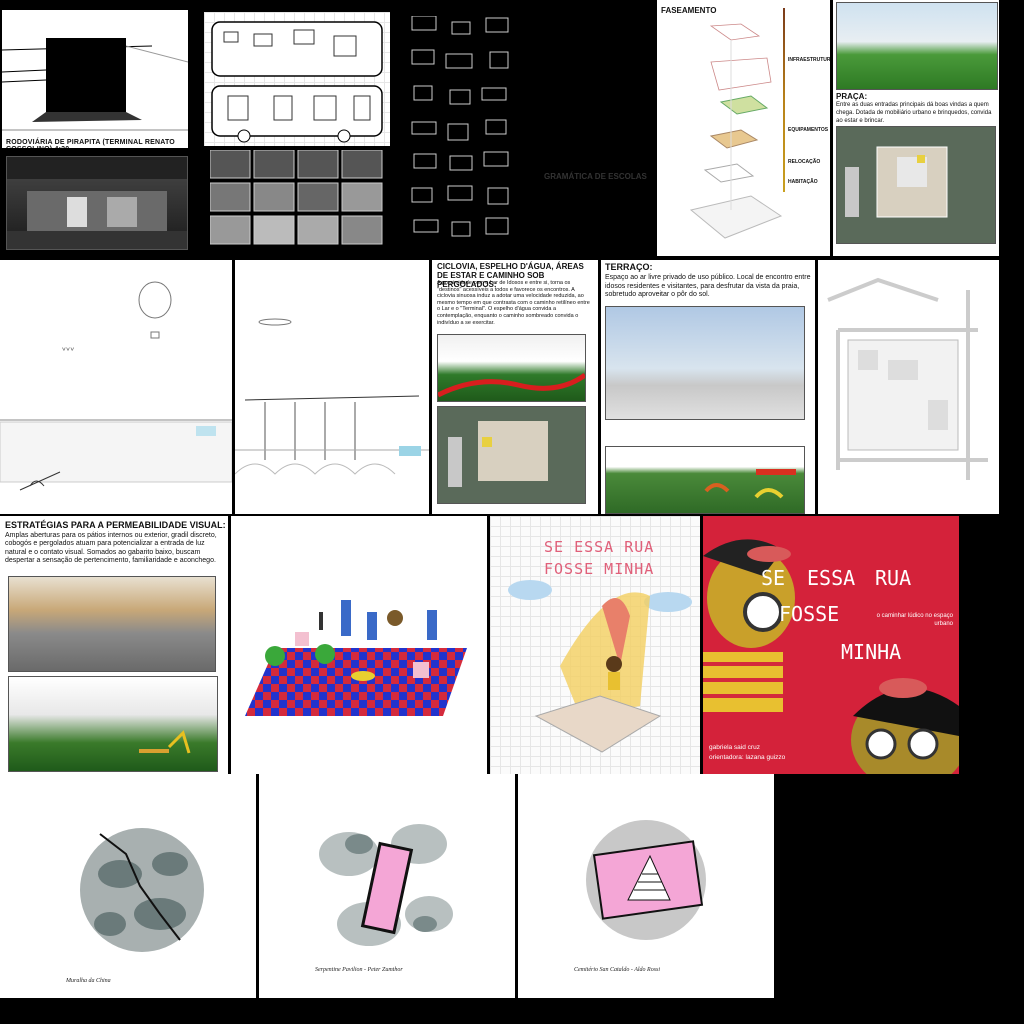 This screenshot has width=1024, height=1024. Describe the element at coordinates (68, 351) in the screenshot. I see `svg-text: ᵛᵛᵛ` at that location.